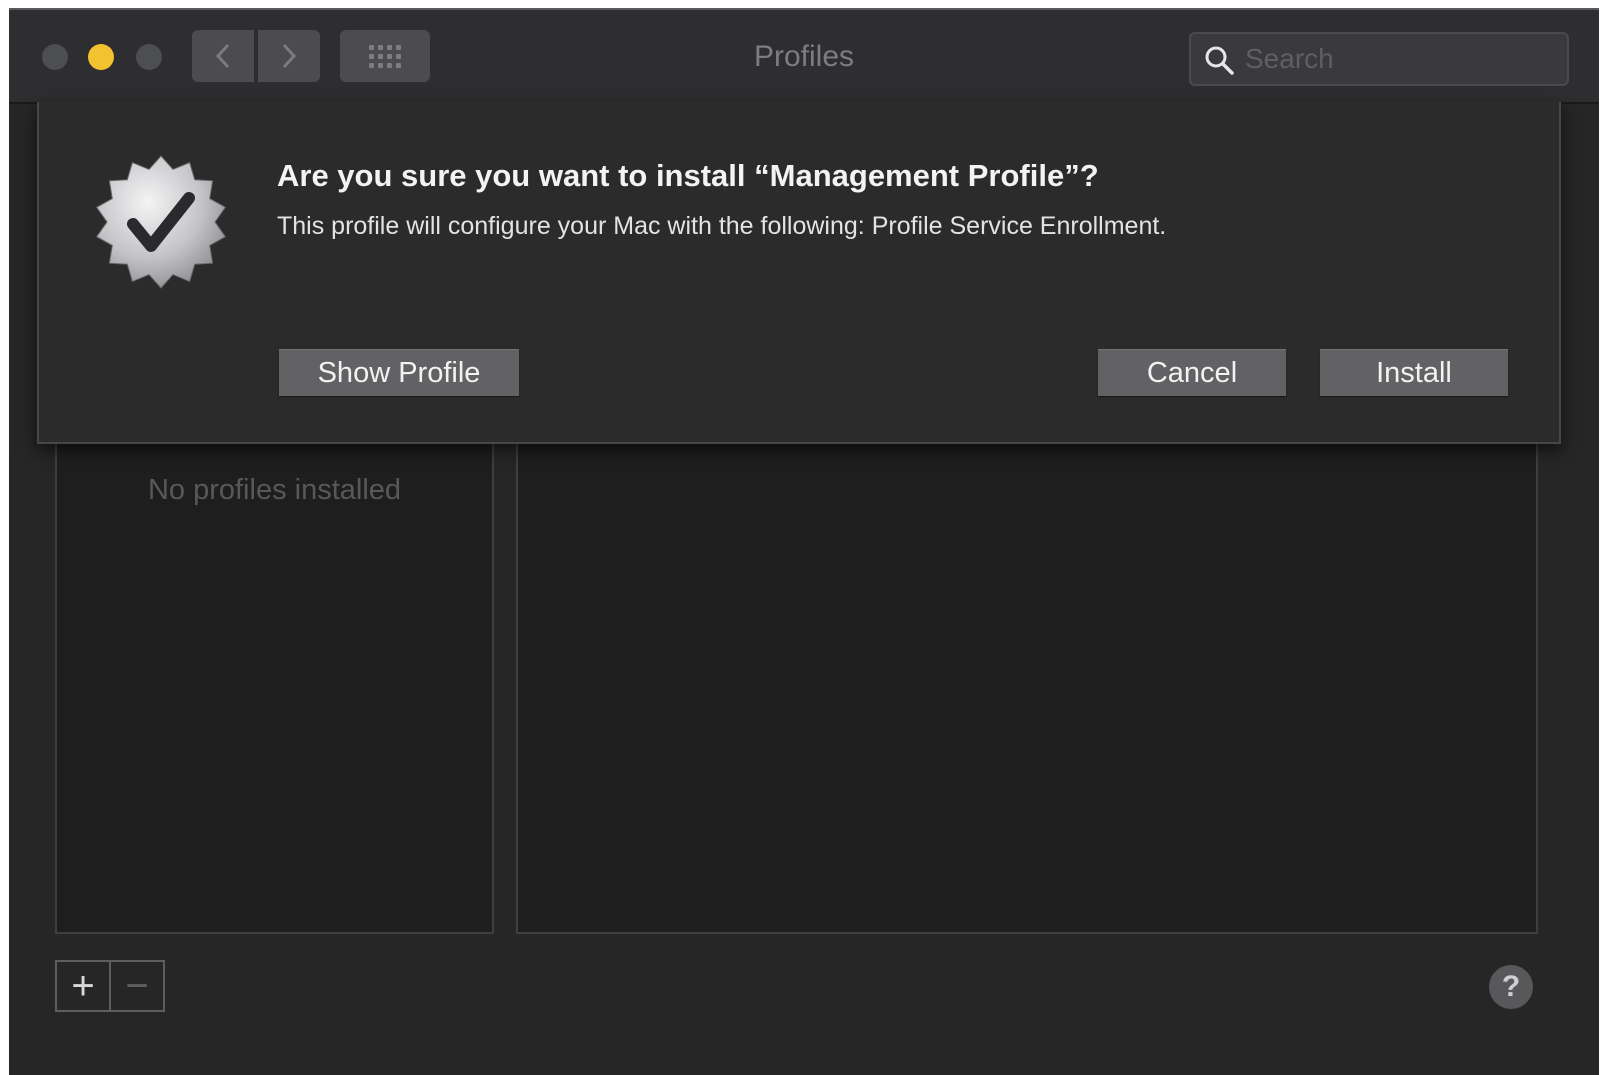 Image resolution: width=1606 pixels, height=1075 pixels. What do you see at coordinates (1192, 372) in the screenshot?
I see `cancel-button: Cancel` at bounding box center [1192, 372].